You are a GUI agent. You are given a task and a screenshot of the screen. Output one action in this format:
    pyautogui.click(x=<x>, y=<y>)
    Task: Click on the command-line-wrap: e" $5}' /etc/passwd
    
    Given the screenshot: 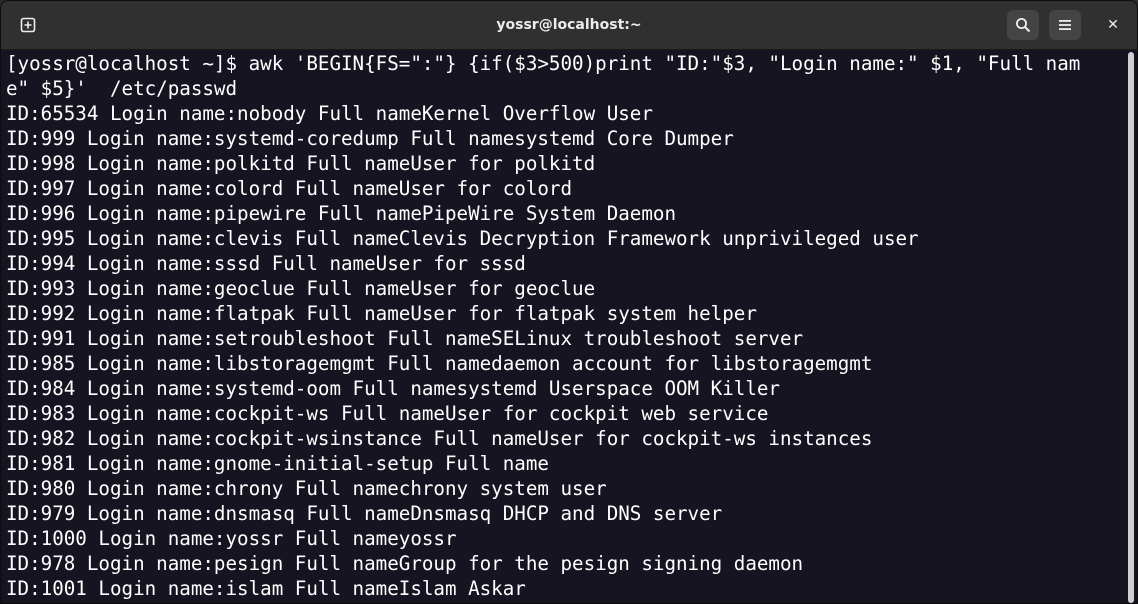 What is the action you would take?
    pyautogui.click(x=122, y=88)
    